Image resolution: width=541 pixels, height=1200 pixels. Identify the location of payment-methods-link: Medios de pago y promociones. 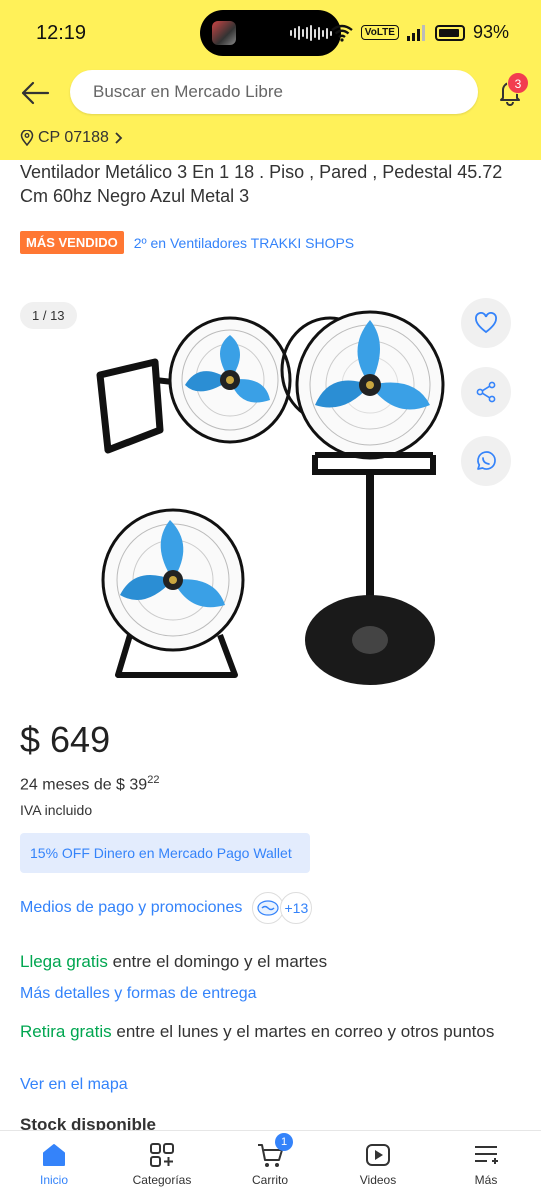
(131, 908).